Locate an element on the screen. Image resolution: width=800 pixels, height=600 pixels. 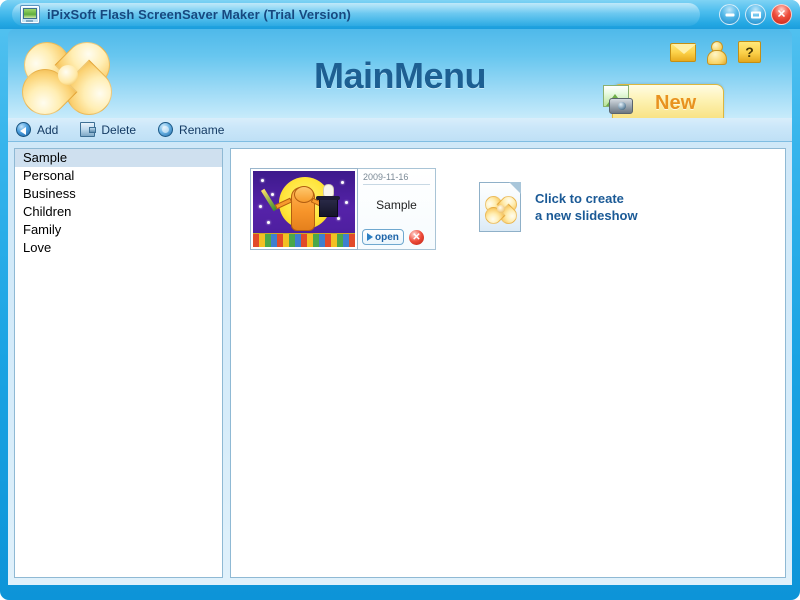
close-button: ✕ is located at coordinates (781, 14).